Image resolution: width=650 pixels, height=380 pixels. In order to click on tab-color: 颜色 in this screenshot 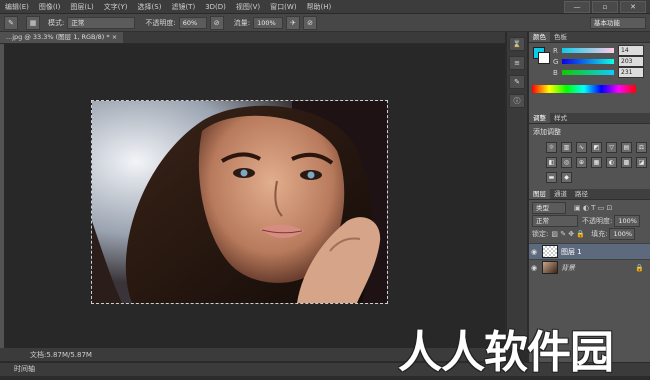, I will do `click(539, 37)`.